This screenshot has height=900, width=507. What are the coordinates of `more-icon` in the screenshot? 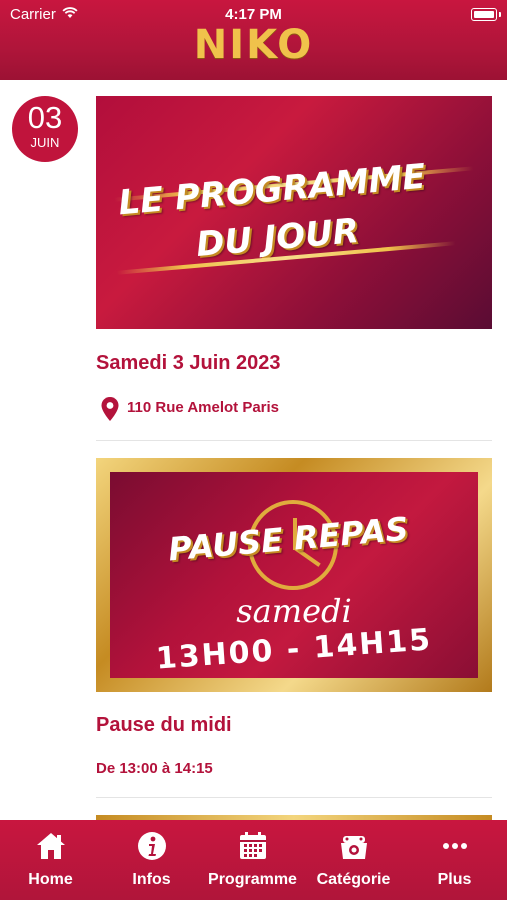 It's located at (454, 846).